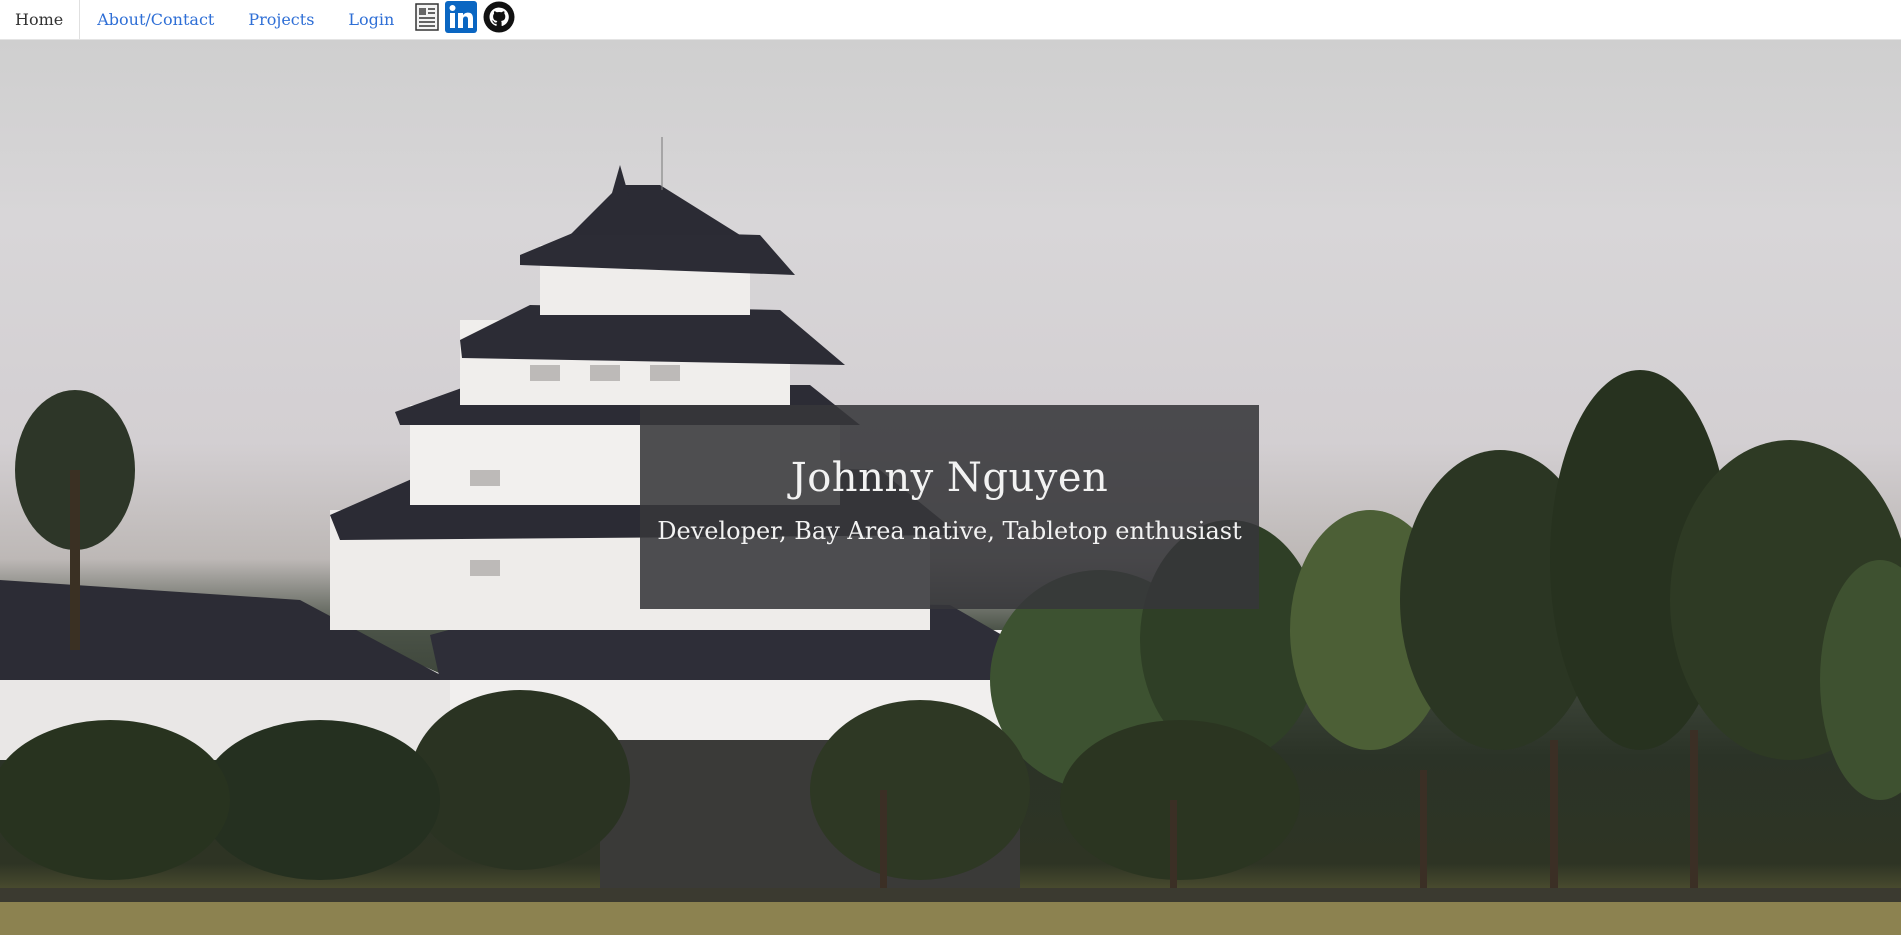 The image size is (1901, 935). What do you see at coordinates (950, 20) in the screenshot?
I see `navbar: Home About/Contact Projects Login` at bounding box center [950, 20].